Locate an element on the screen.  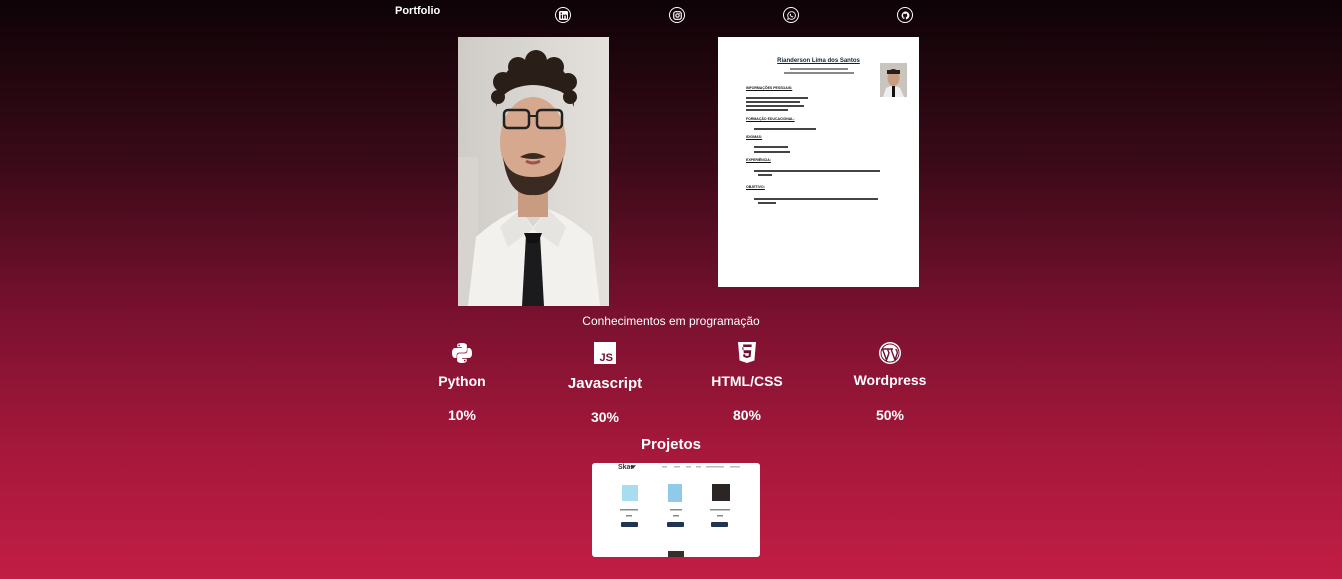
js-icon: JS is located at coordinates (605, 353).